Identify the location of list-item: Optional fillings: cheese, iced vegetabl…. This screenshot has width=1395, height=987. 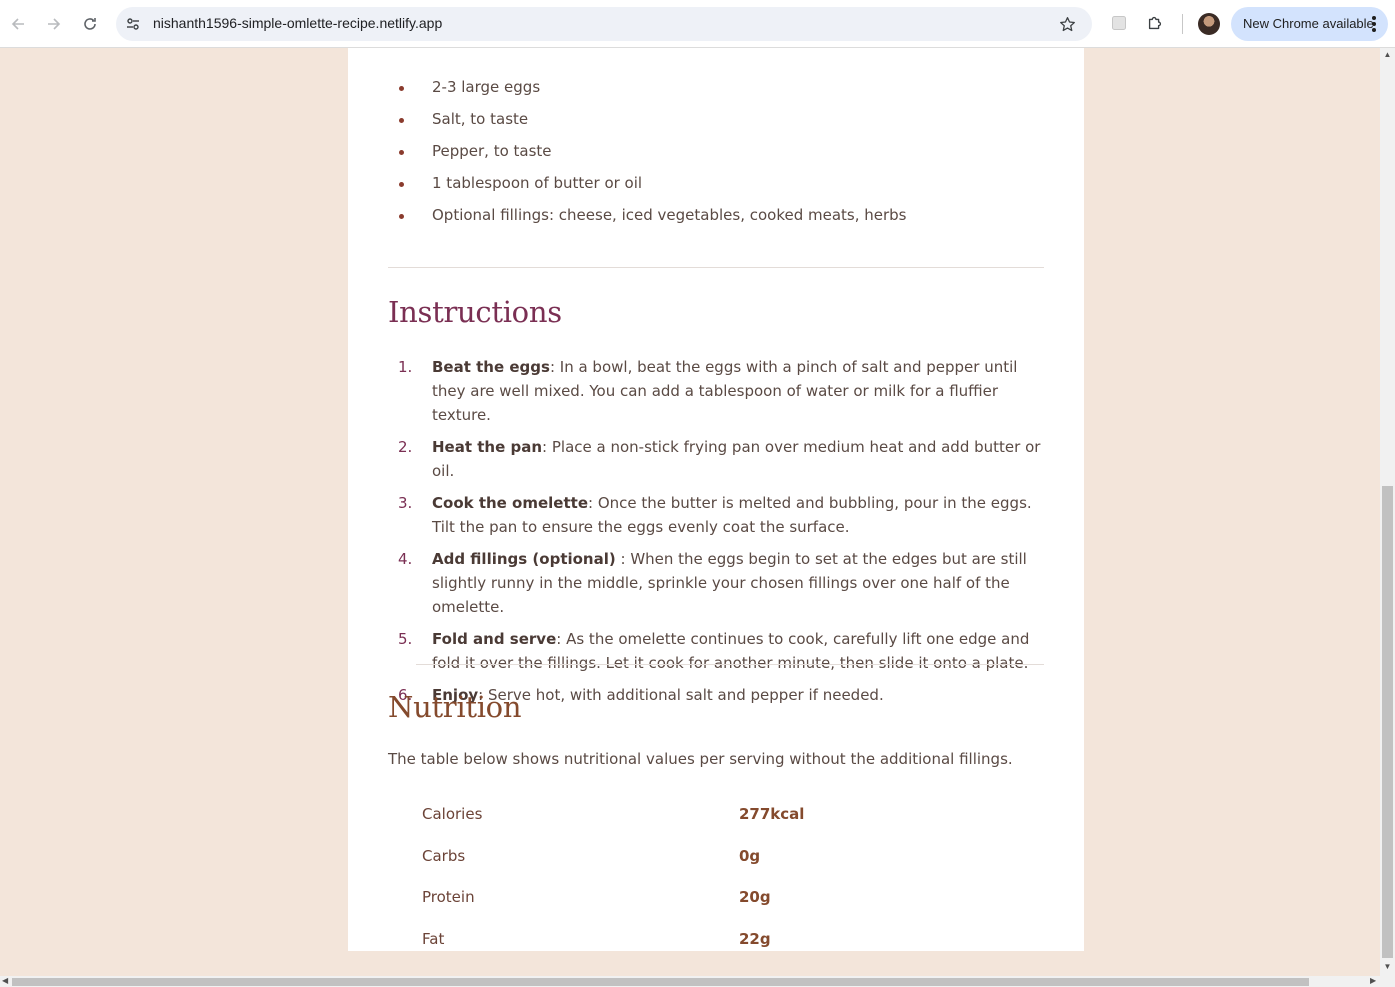
(716, 222).